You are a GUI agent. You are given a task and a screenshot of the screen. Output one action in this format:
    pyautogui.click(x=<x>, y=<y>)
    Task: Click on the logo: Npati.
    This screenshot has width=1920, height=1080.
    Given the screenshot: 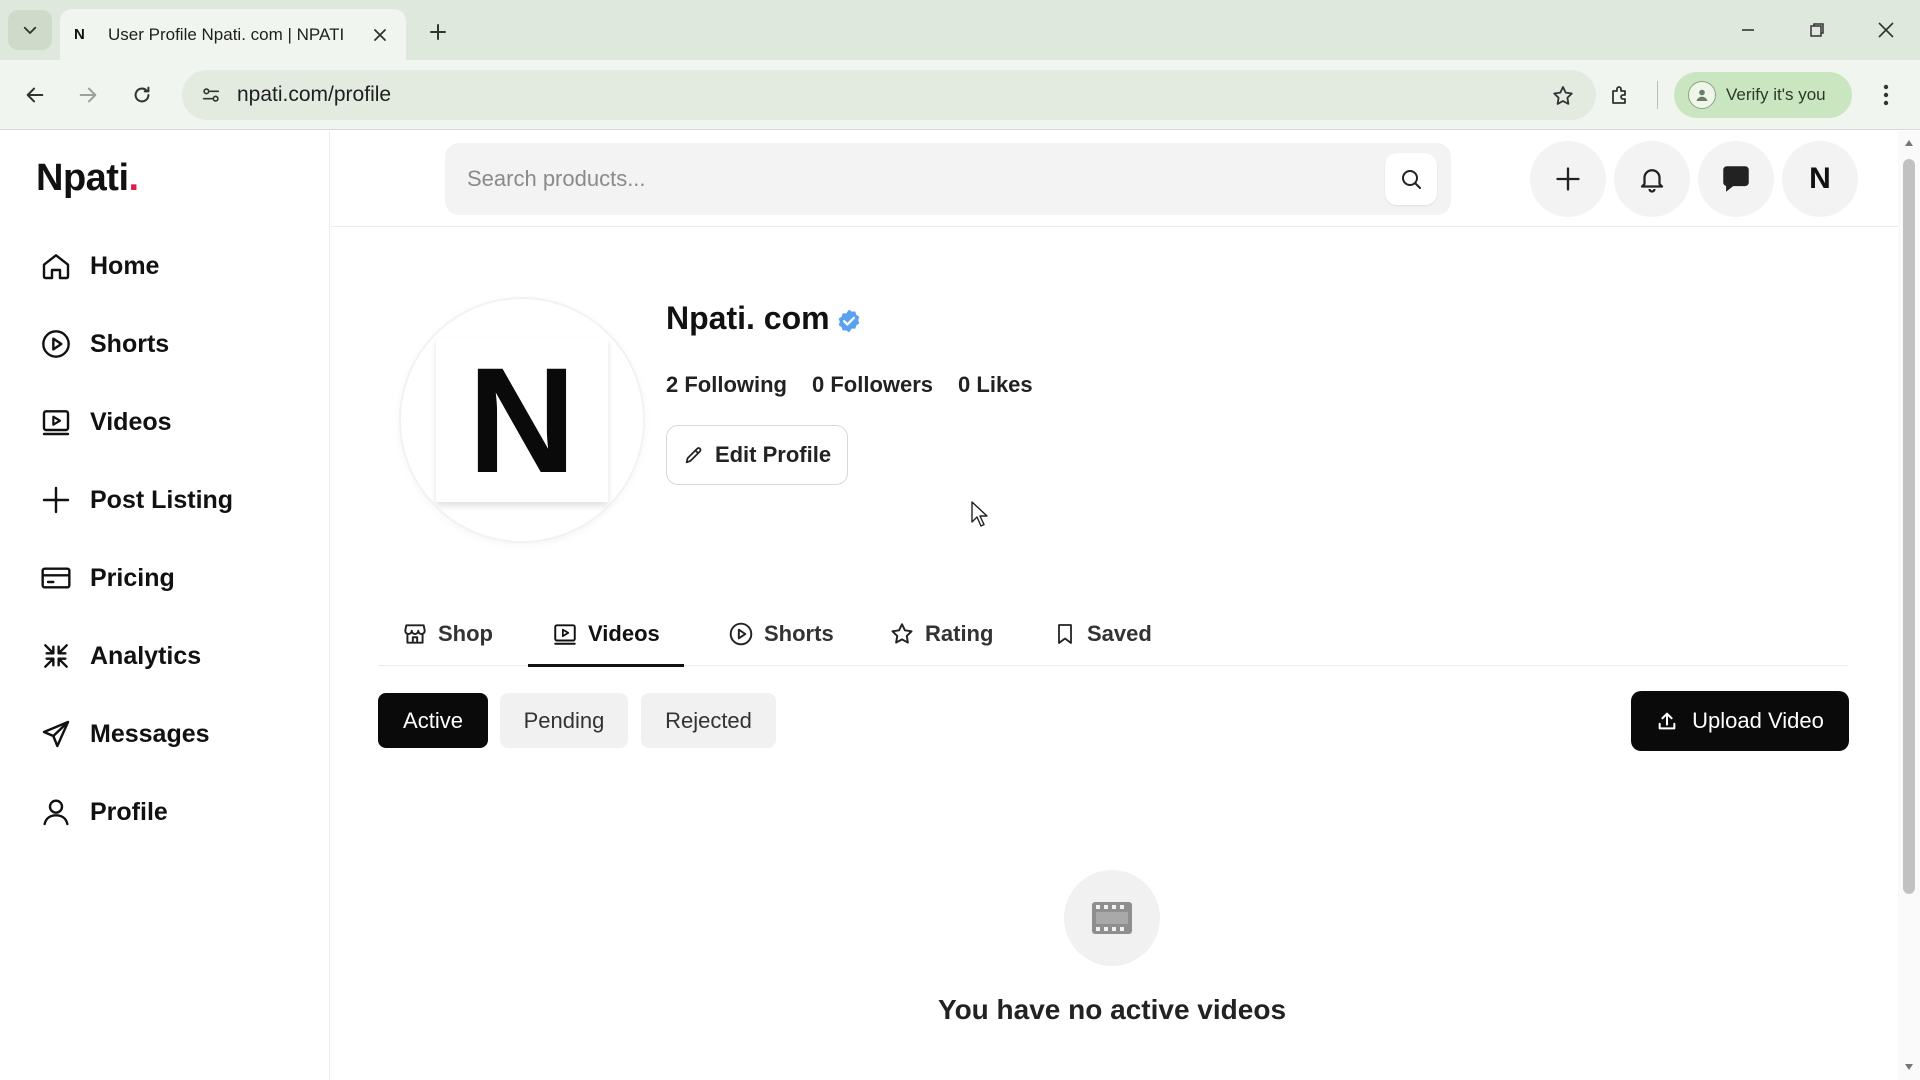 What is the action you would take?
    pyautogui.click(x=87, y=178)
    